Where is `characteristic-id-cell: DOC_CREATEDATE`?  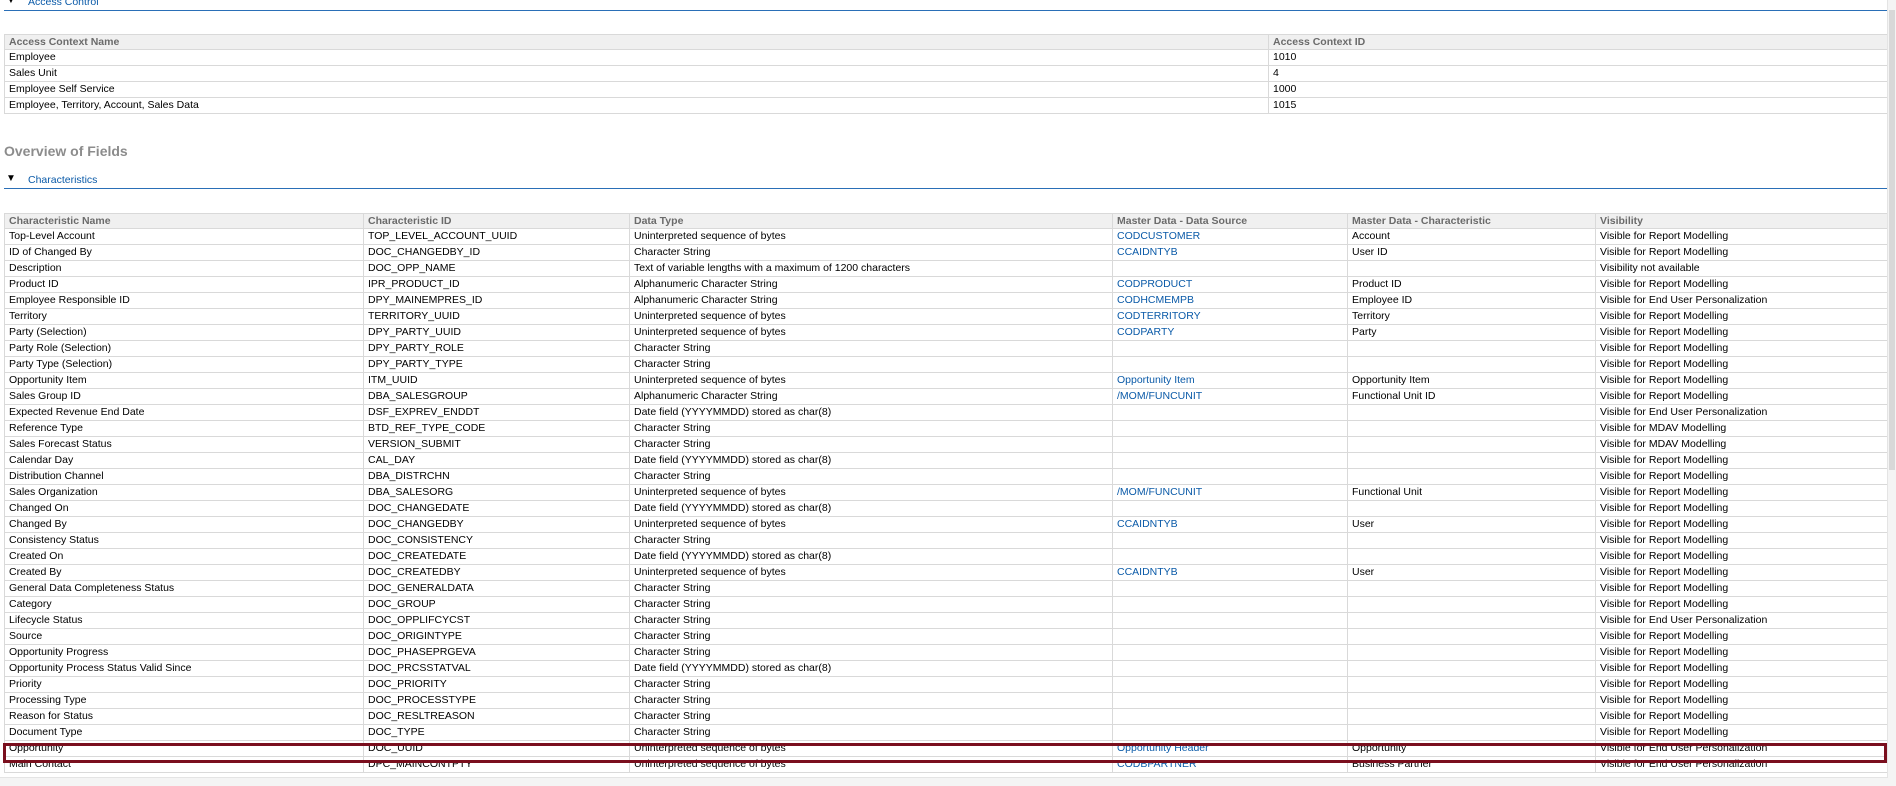 characteristic-id-cell: DOC_CREATEDATE is located at coordinates (496, 556).